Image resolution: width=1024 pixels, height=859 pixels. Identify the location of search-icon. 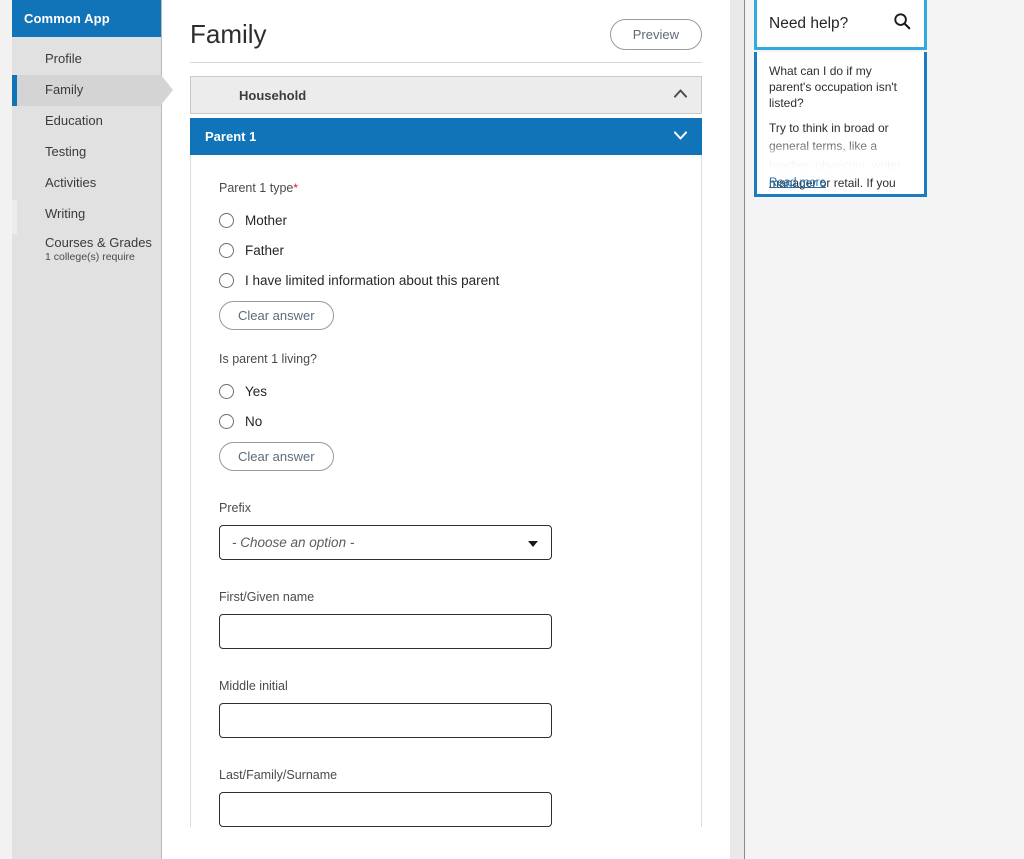
(902, 23).